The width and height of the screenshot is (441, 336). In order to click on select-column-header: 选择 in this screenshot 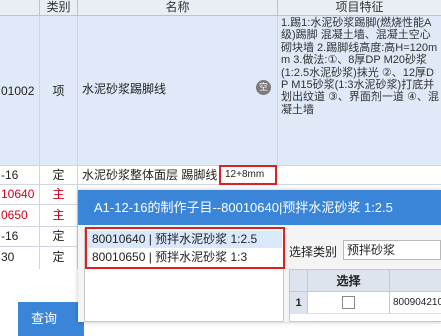, I will do `click(349, 281)`.